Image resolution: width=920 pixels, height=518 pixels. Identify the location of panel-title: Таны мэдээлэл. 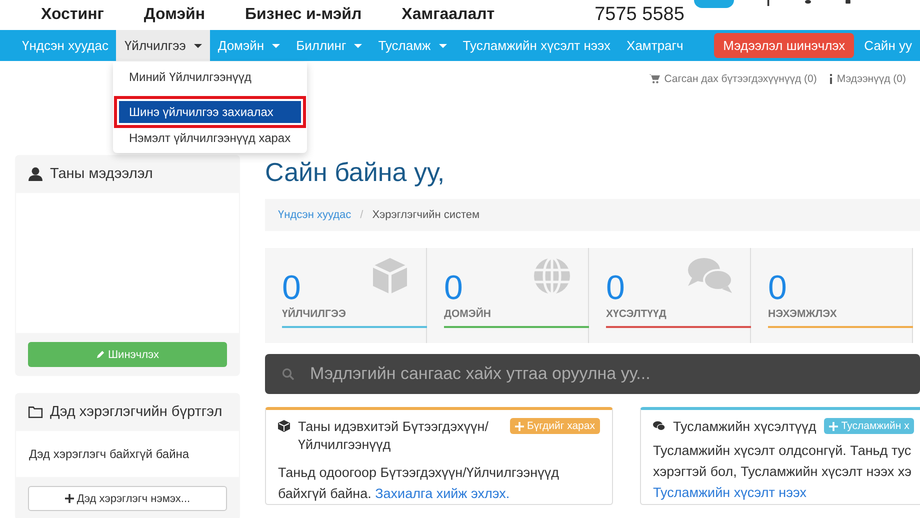
(101, 174).